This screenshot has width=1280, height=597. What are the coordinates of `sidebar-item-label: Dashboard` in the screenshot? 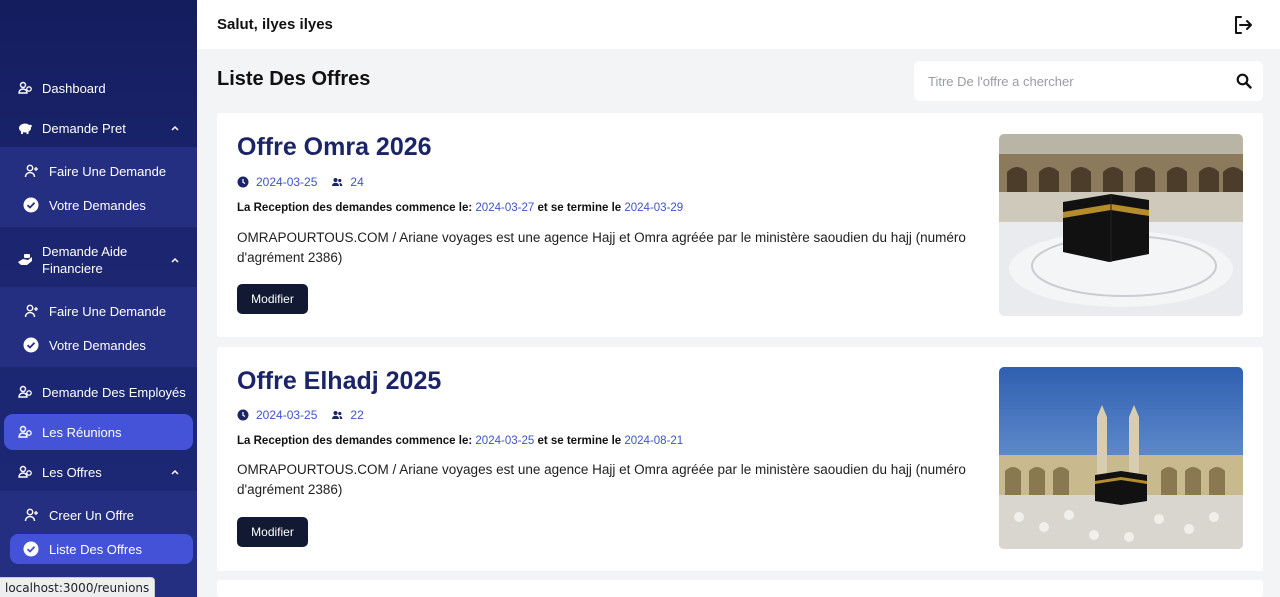 It's located at (74, 88).